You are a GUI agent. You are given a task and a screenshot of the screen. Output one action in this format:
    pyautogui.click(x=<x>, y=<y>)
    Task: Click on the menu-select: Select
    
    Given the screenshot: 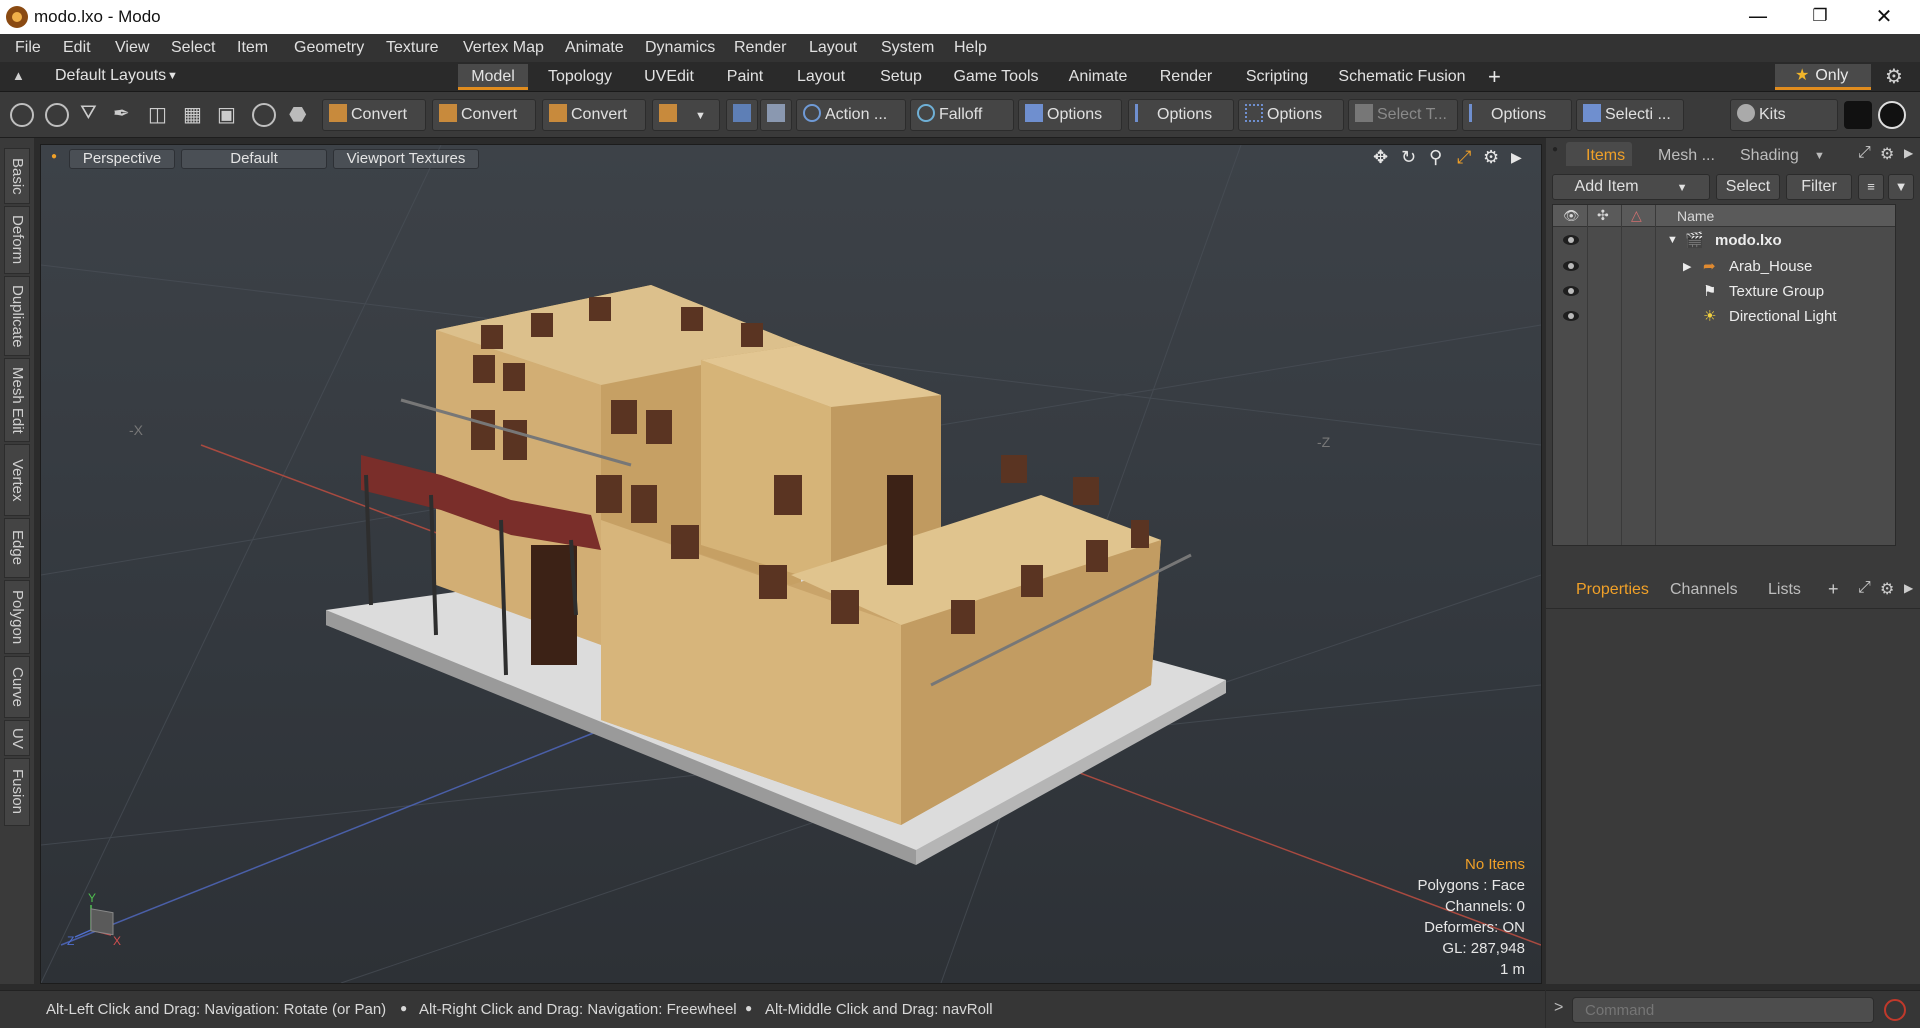 What is the action you would take?
    pyautogui.click(x=193, y=48)
    